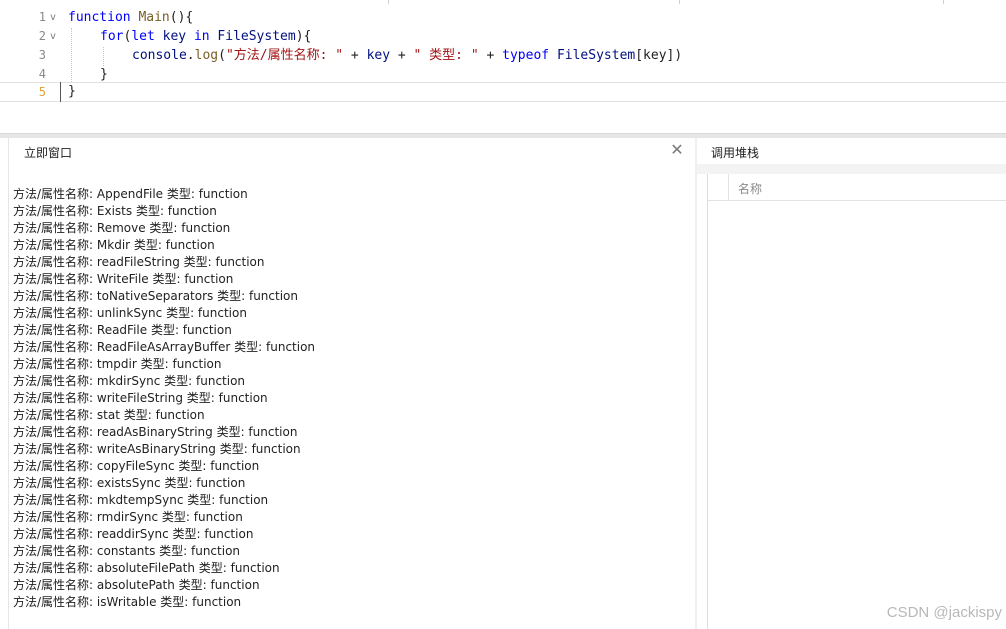 The image size is (1006, 629). I want to click on output-line: 方法/属性名称: unlinkSync 类型: function, so click(130, 313).